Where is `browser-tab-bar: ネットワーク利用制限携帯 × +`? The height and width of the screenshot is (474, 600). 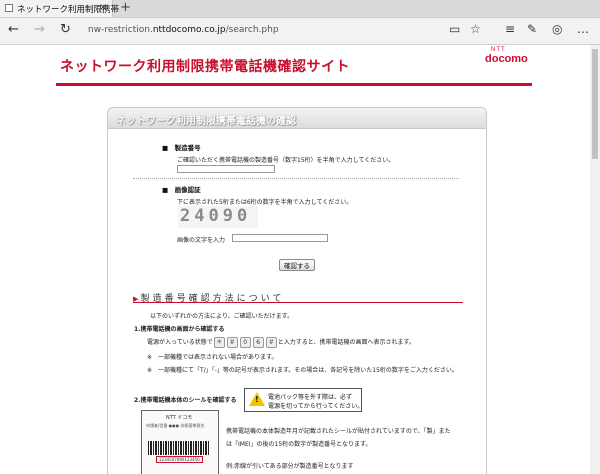 browser-tab-bar: ネットワーク利用制限携帯 × + is located at coordinates (300, 9).